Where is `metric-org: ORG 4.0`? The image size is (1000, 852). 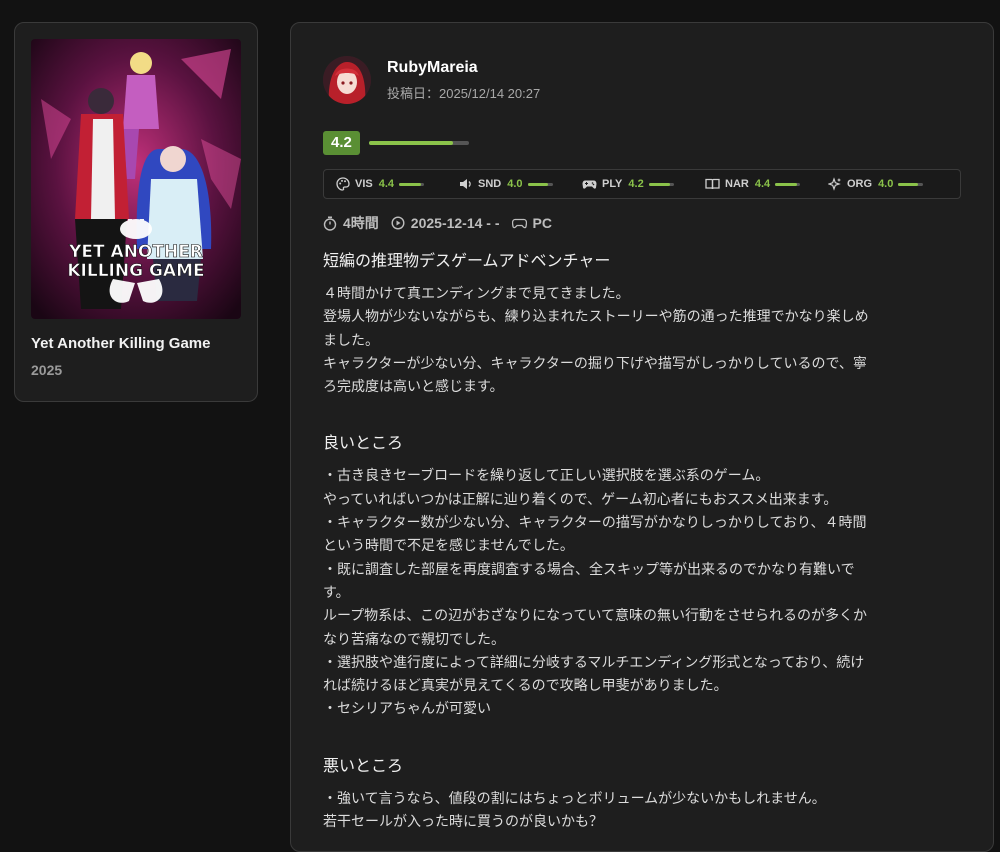 metric-org: ORG 4.0 is located at coordinates (889, 184).